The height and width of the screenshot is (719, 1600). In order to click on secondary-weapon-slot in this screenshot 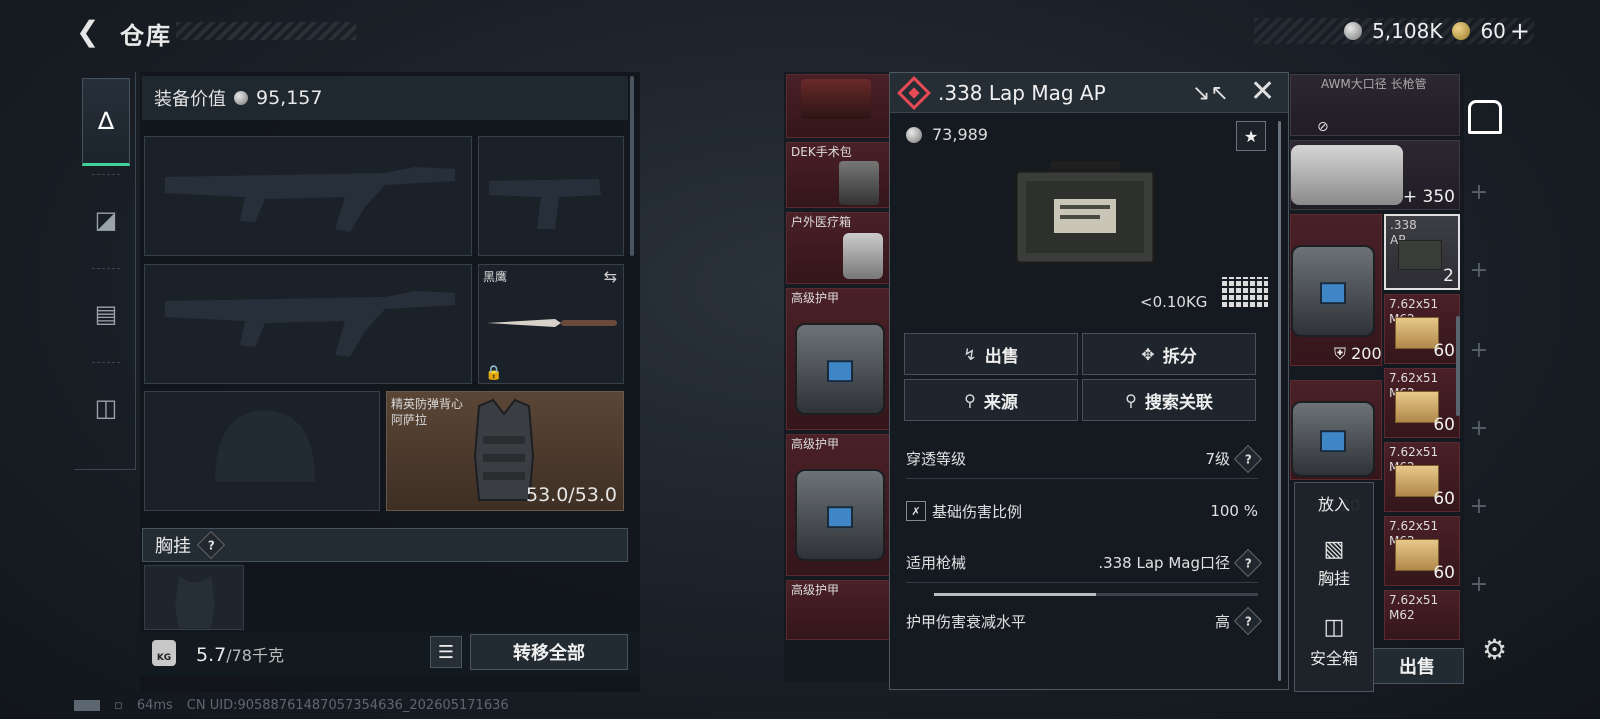, I will do `click(308, 324)`.